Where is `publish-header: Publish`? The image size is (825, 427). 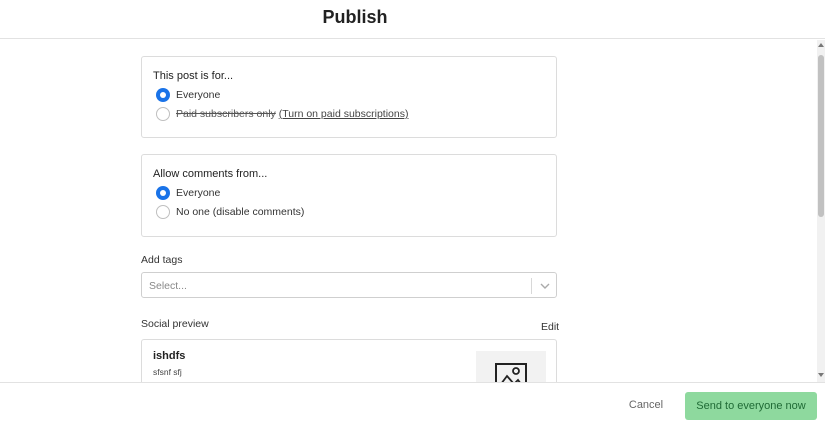
publish-header: Publish is located at coordinates (412, 19).